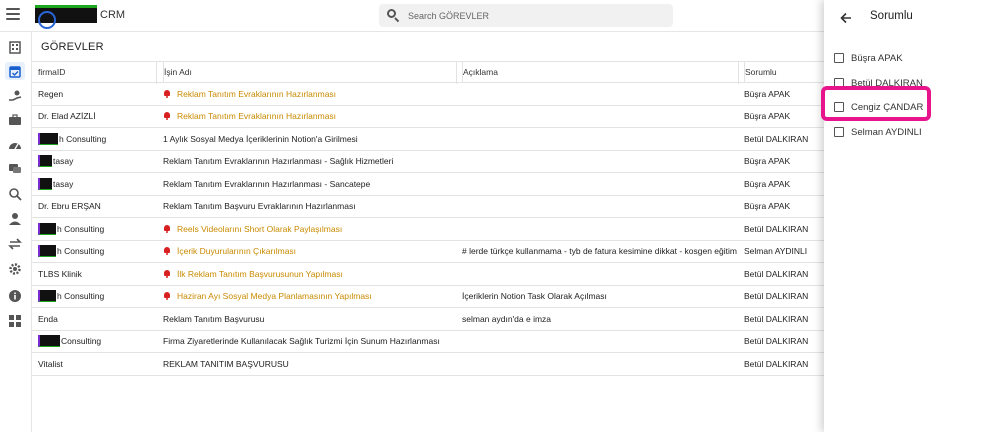 The height and width of the screenshot is (432, 999). What do you see at coordinates (776, 251) in the screenshot?
I see `cell-sorumlu: Selman AYDINLI` at bounding box center [776, 251].